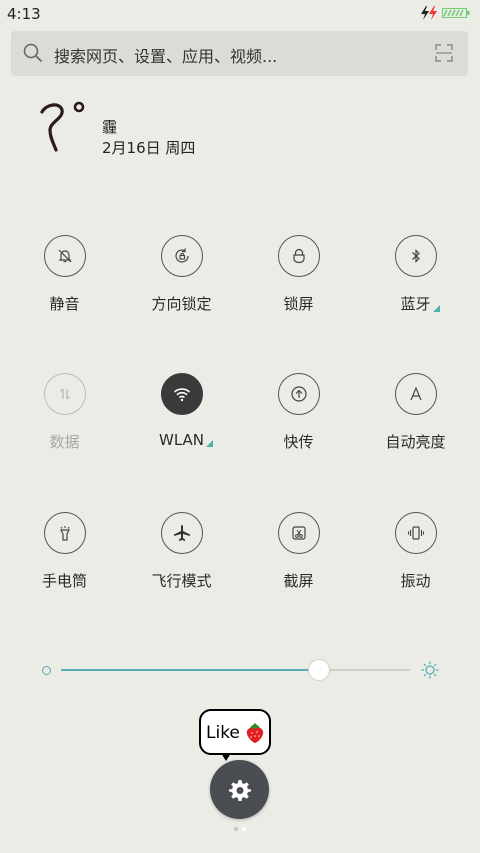 This screenshot has width=480, height=853. Describe the element at coordinates (415, 442) in the screenshot. I see `toggle-auto-brightness-label: 自动亮度` at that location.